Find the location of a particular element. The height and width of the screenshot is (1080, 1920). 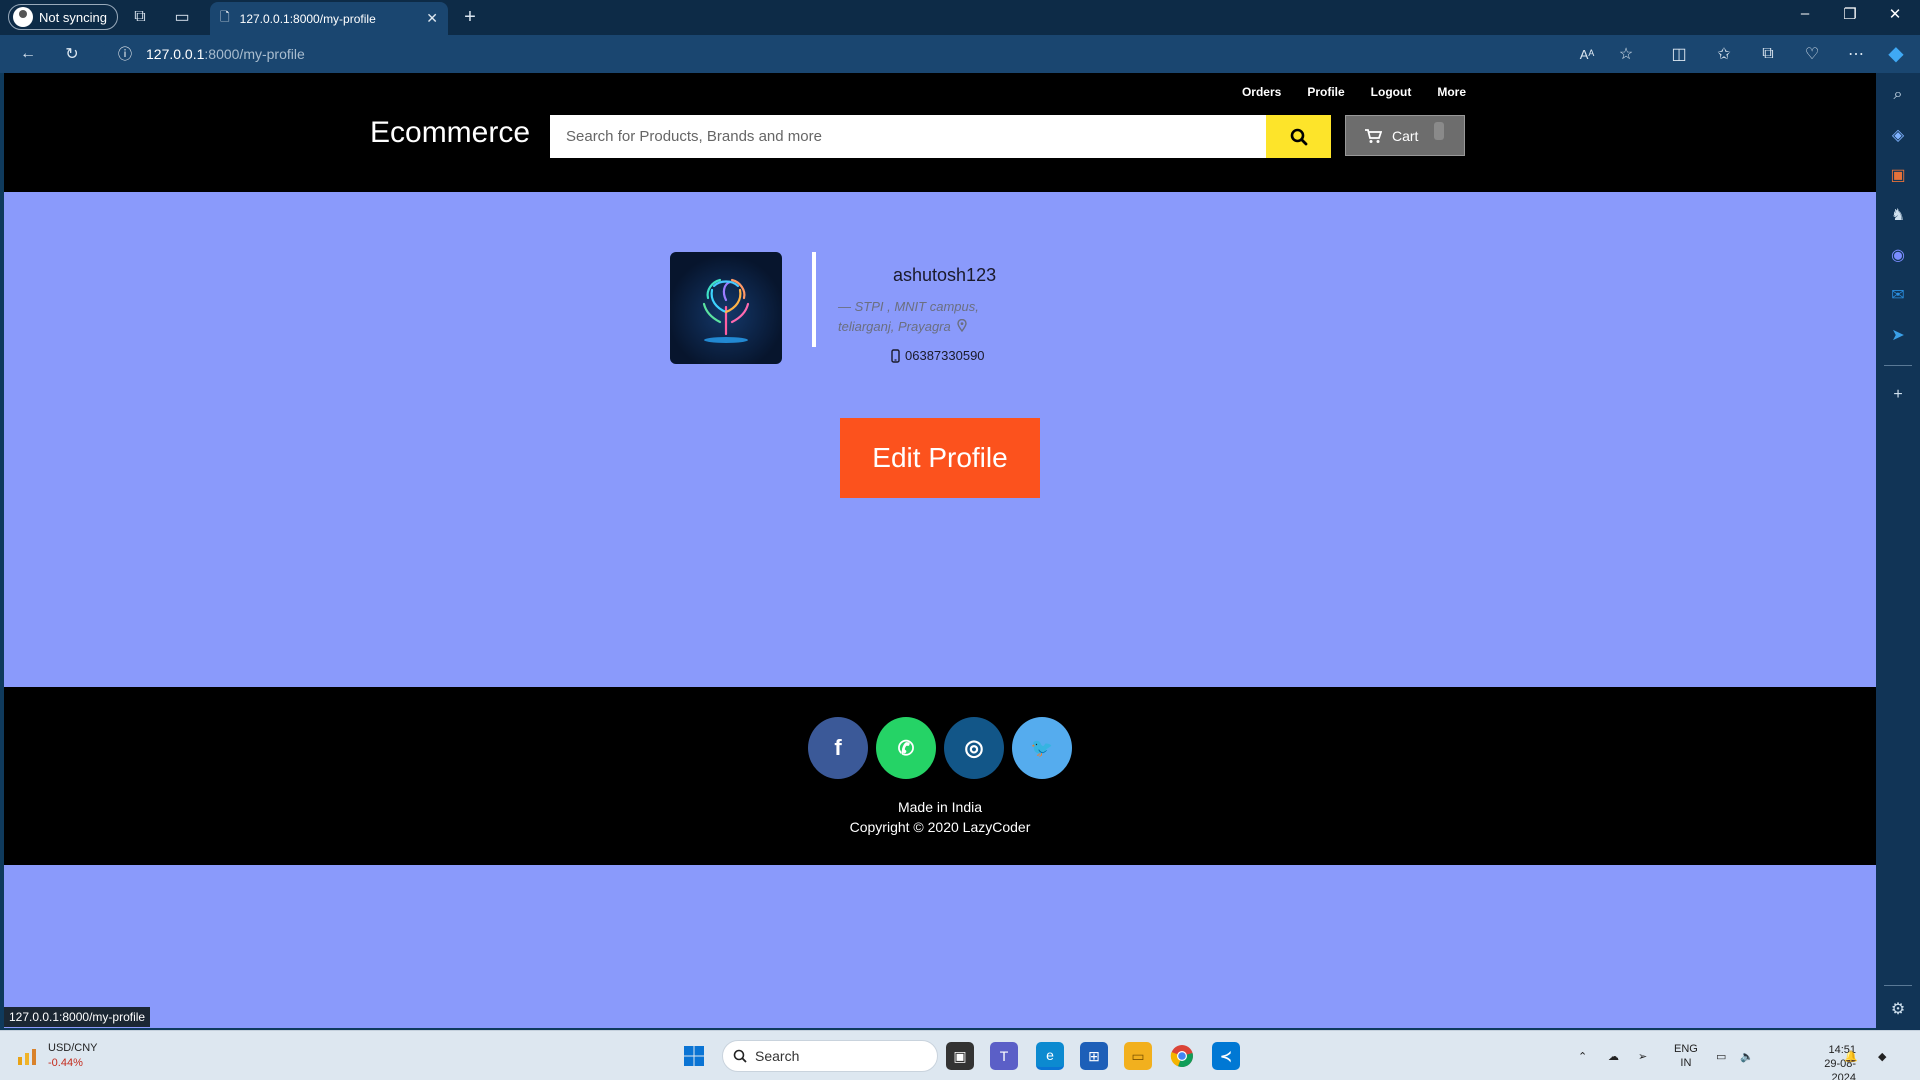

cart-label: Cart is located at coordinates (1405, 135).